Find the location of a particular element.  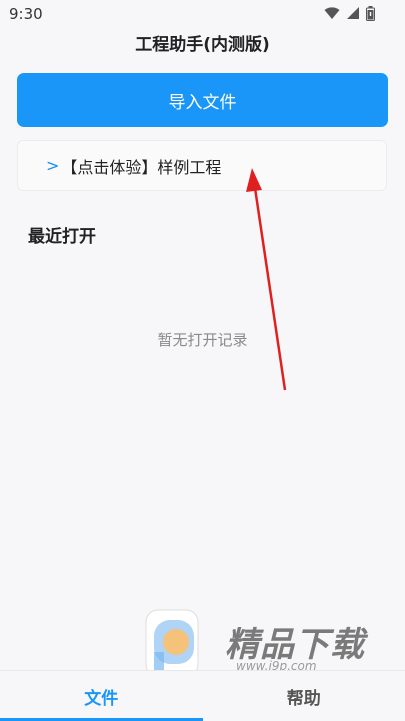

tab-files: 文件 is located at coordinates (101, 696).